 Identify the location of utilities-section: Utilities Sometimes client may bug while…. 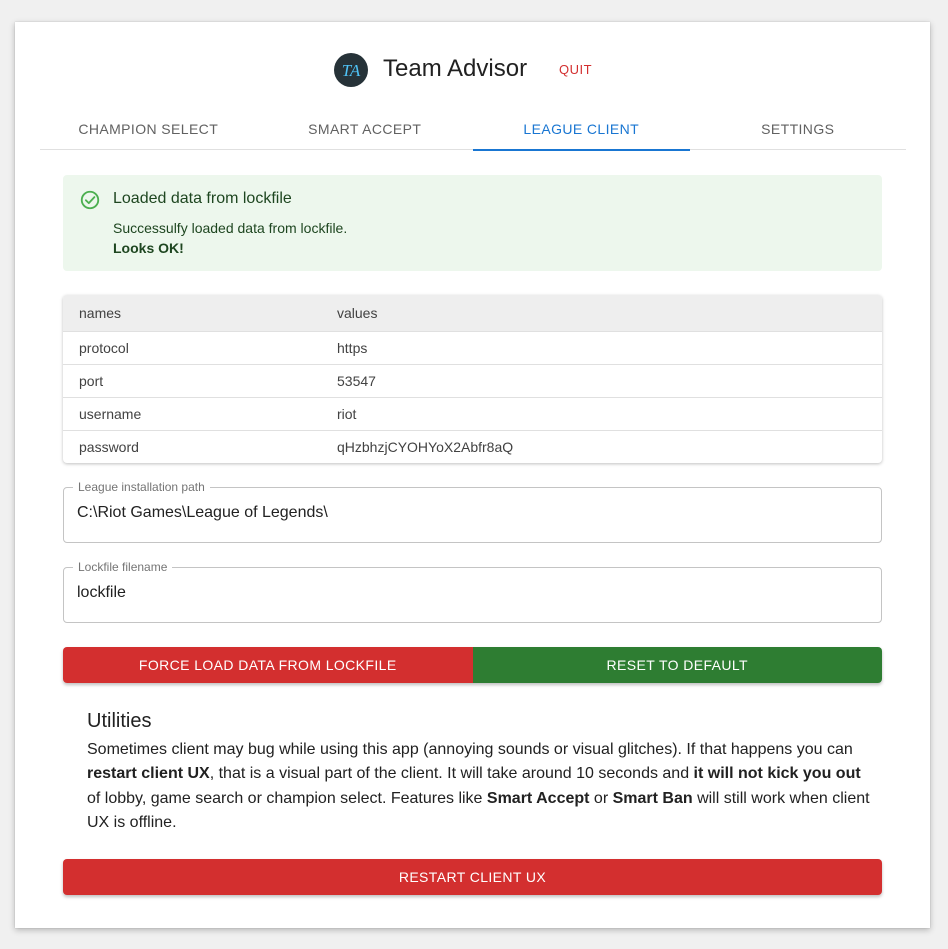
(482, 772).